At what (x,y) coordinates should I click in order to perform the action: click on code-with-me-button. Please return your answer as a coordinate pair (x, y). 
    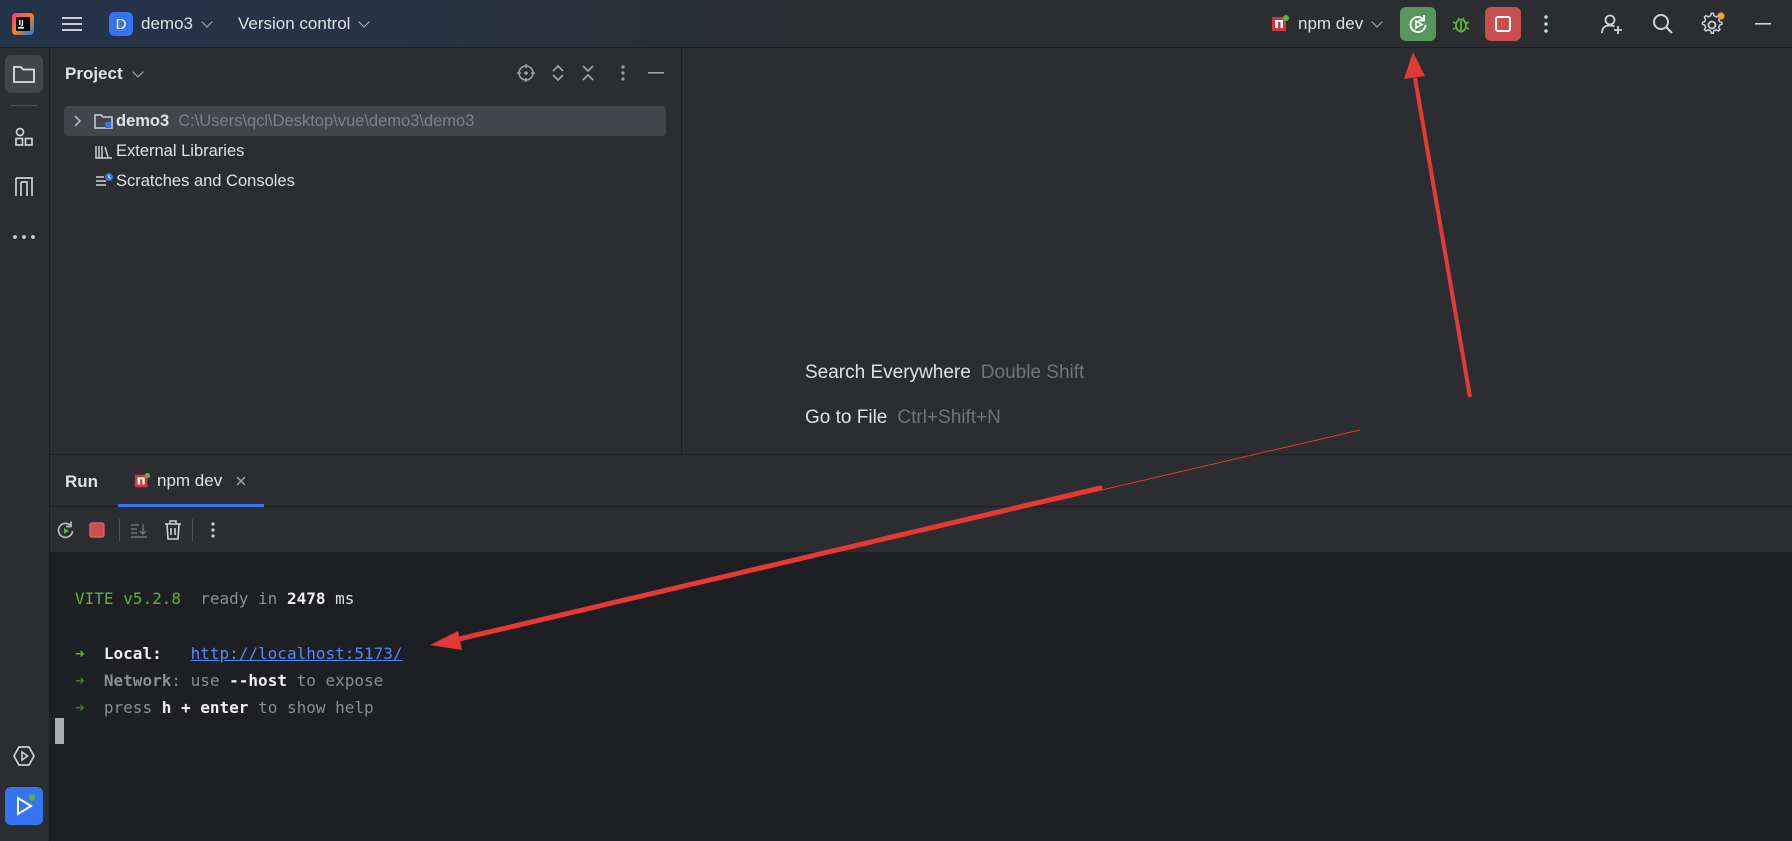
    Looking at the image, I should click on (1612, 24).